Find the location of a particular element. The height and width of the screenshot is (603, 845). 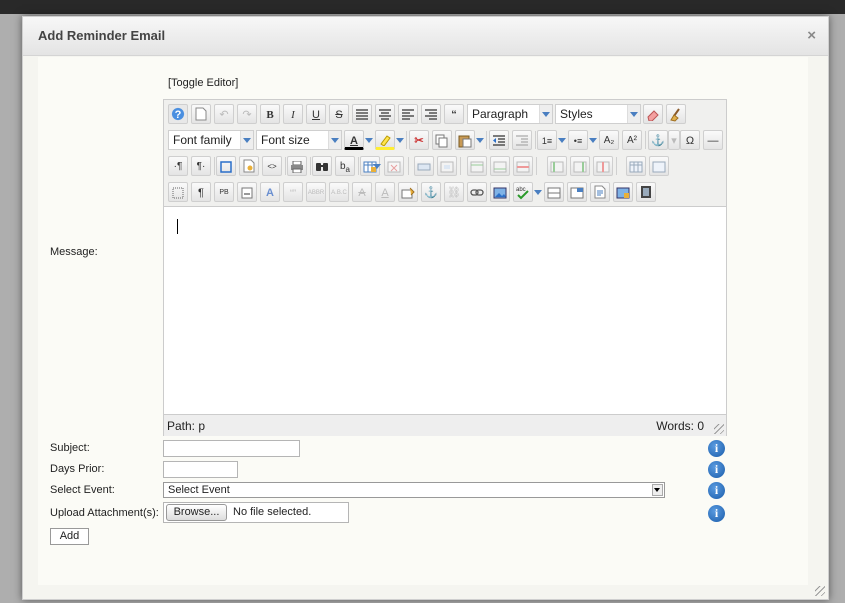

replace-icon: ba is located at coordinates (345, 166).